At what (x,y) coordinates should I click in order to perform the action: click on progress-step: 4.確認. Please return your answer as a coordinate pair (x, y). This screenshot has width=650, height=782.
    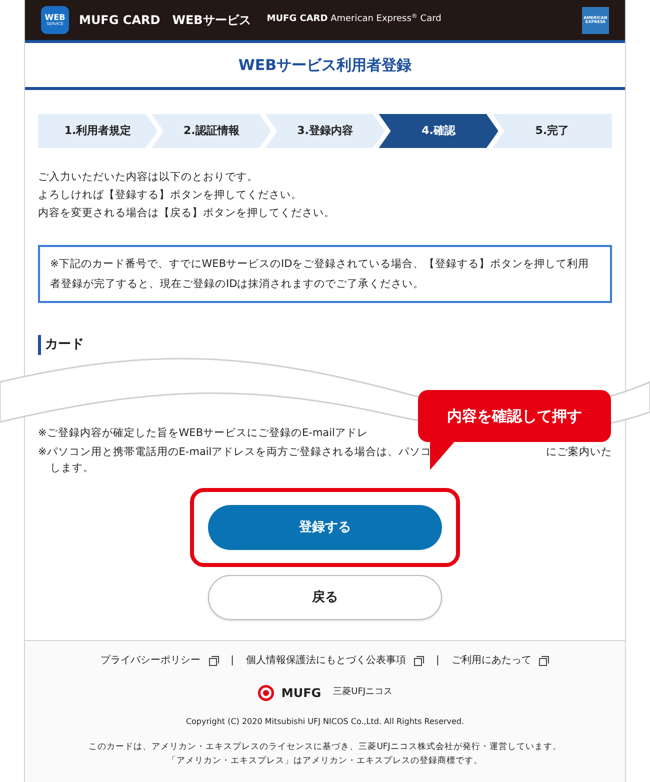
    Looking at the image, I should click on (438, 131).